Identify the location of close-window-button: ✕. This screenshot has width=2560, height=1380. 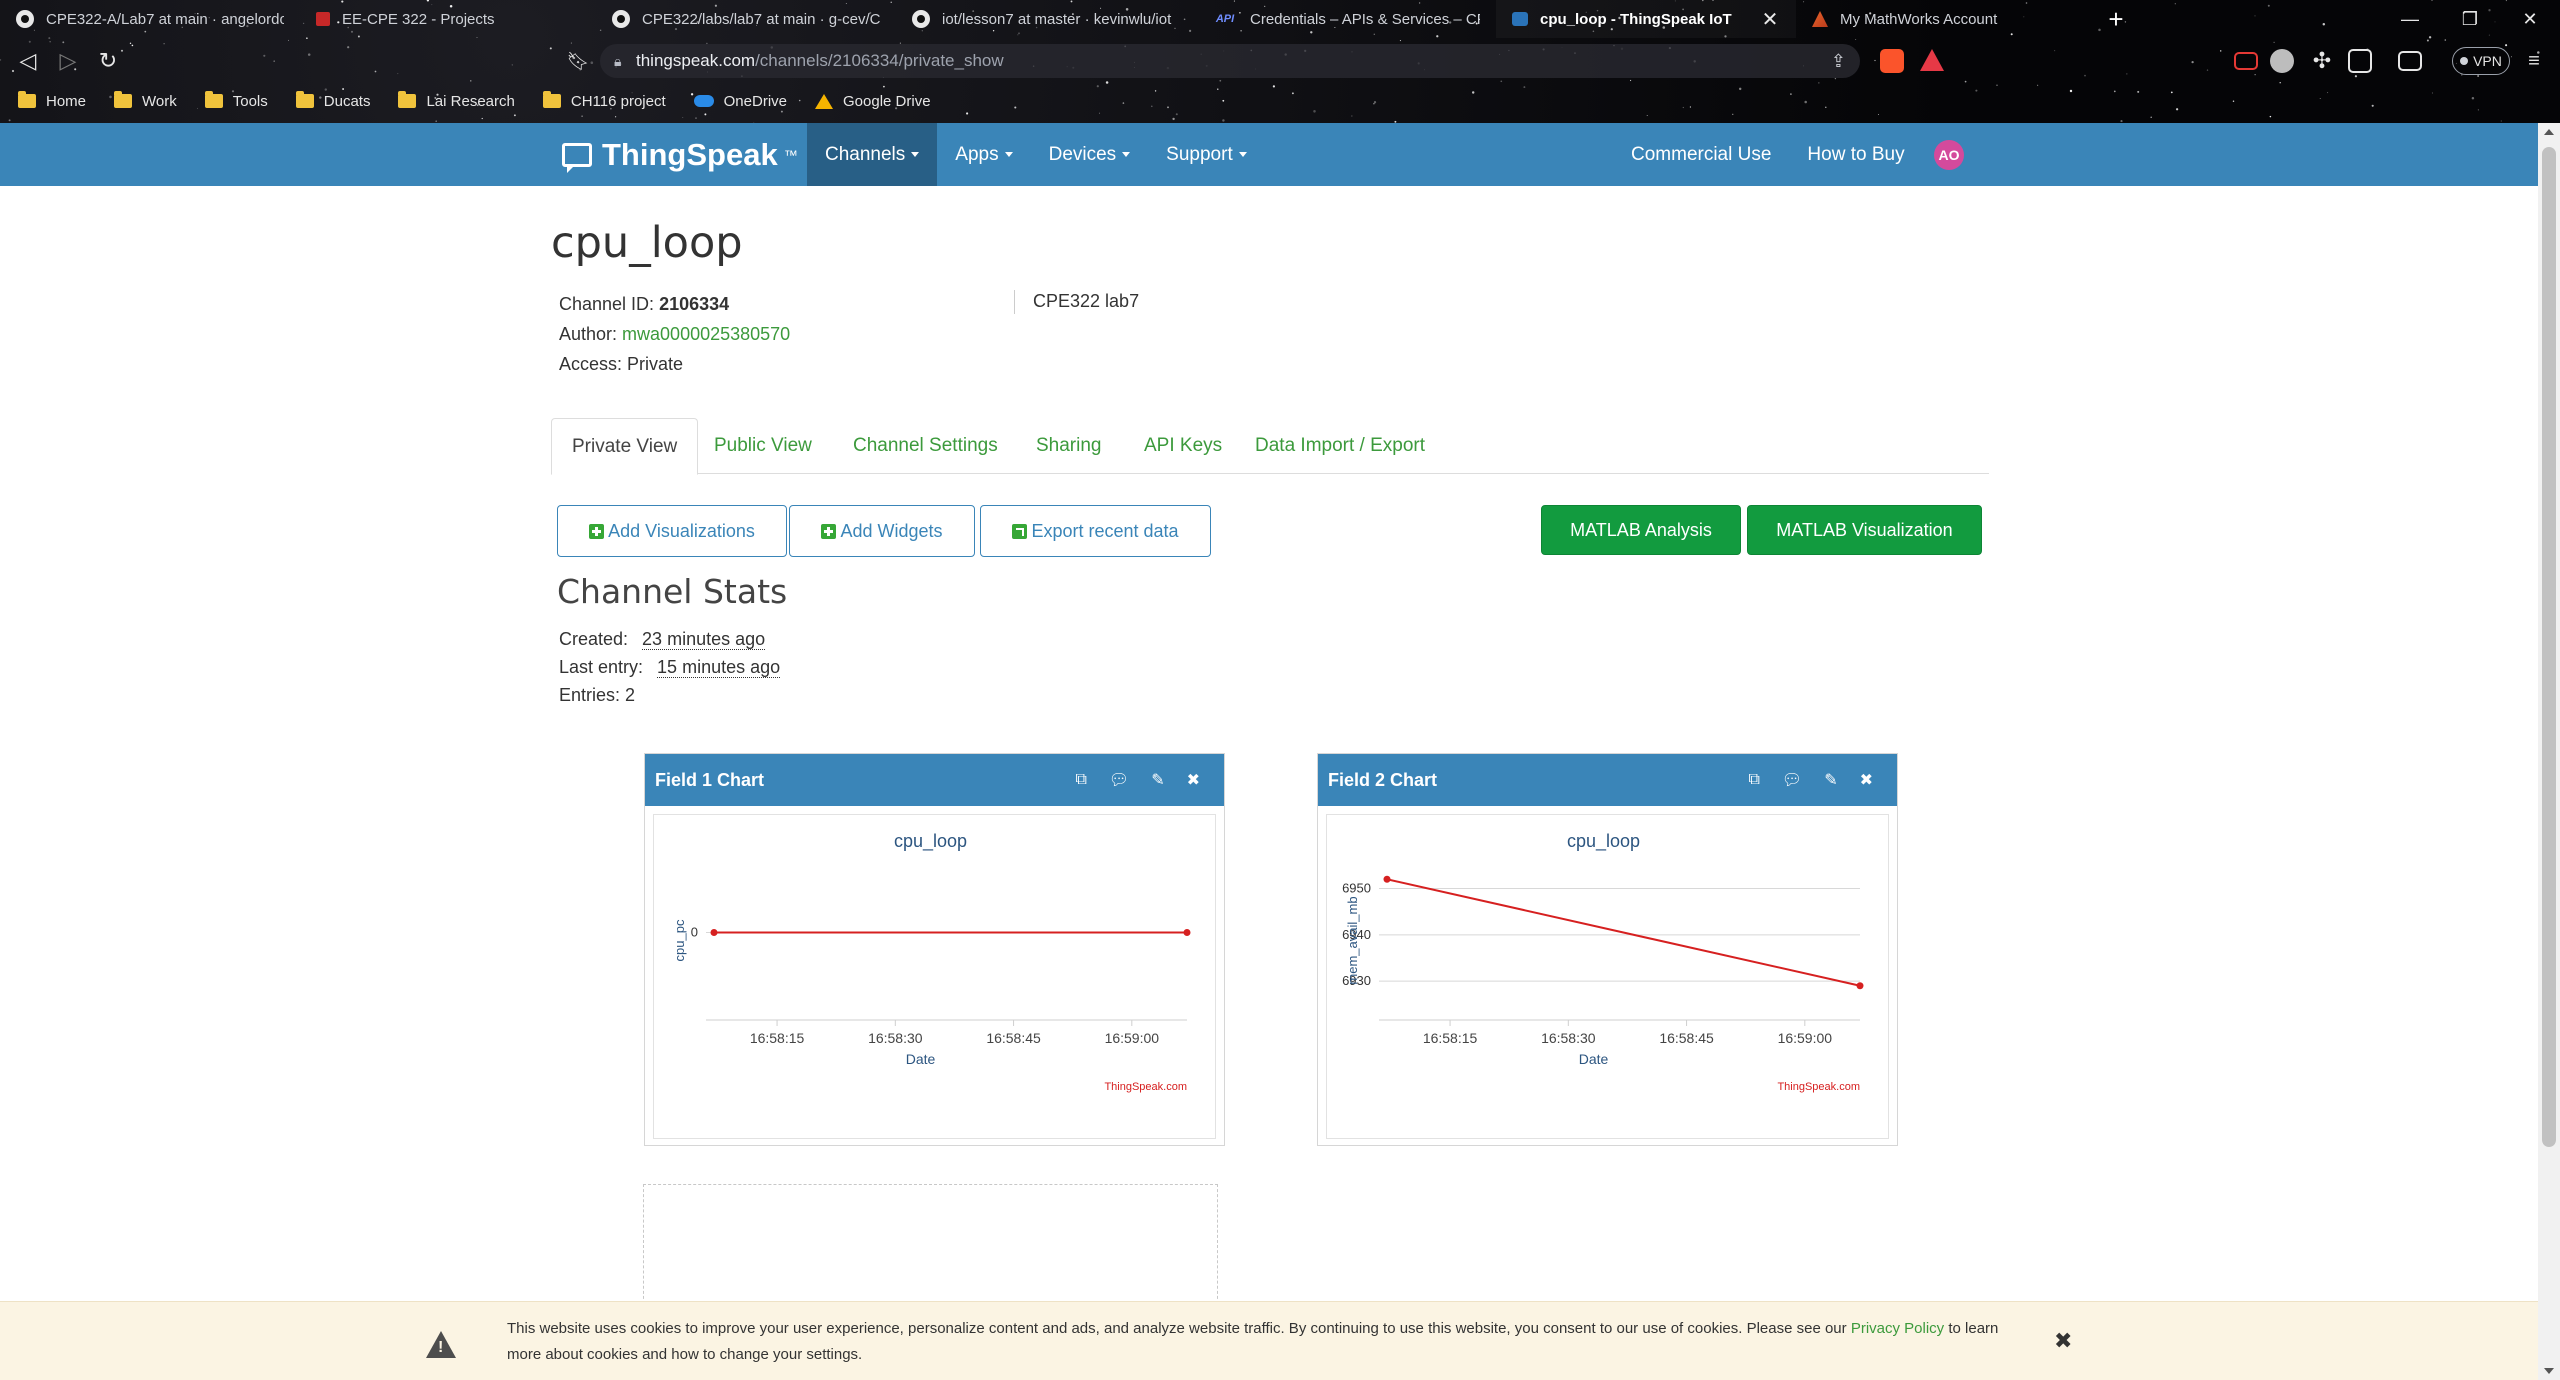
(2530, 19).